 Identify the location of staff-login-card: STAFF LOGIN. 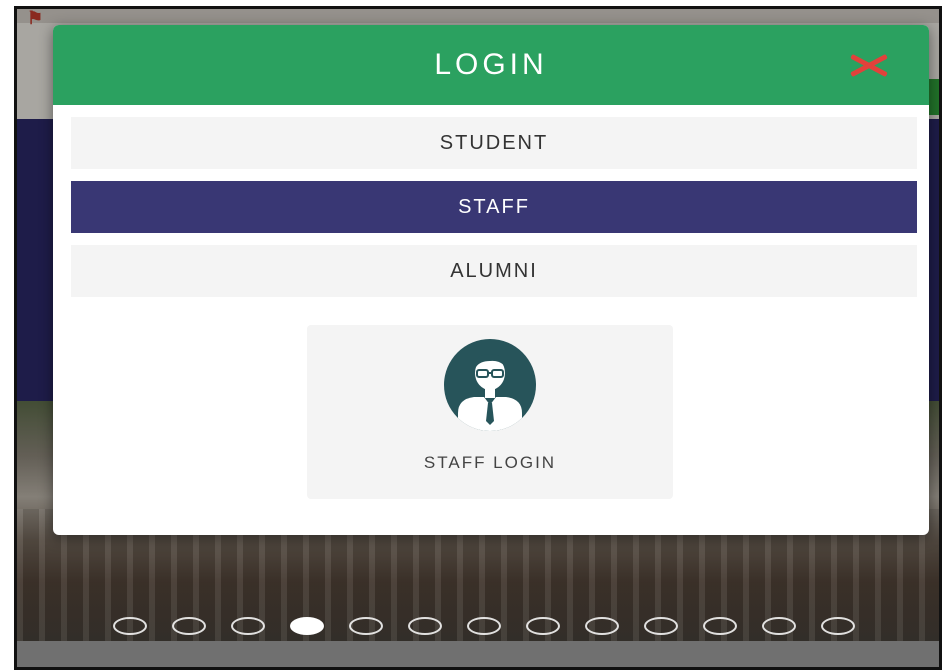
(490, 412).